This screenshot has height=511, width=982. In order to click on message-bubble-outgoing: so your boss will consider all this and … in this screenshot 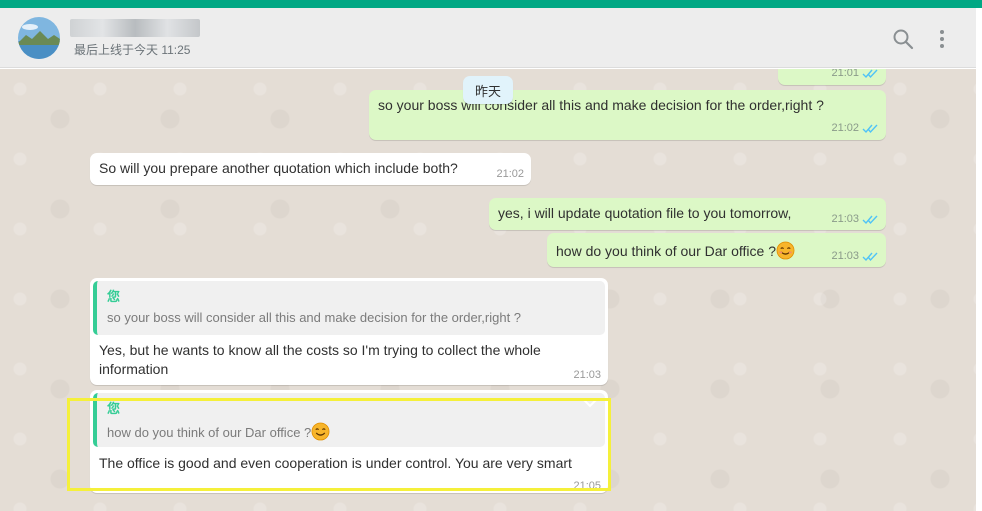, I will do `click(627, 115)`.